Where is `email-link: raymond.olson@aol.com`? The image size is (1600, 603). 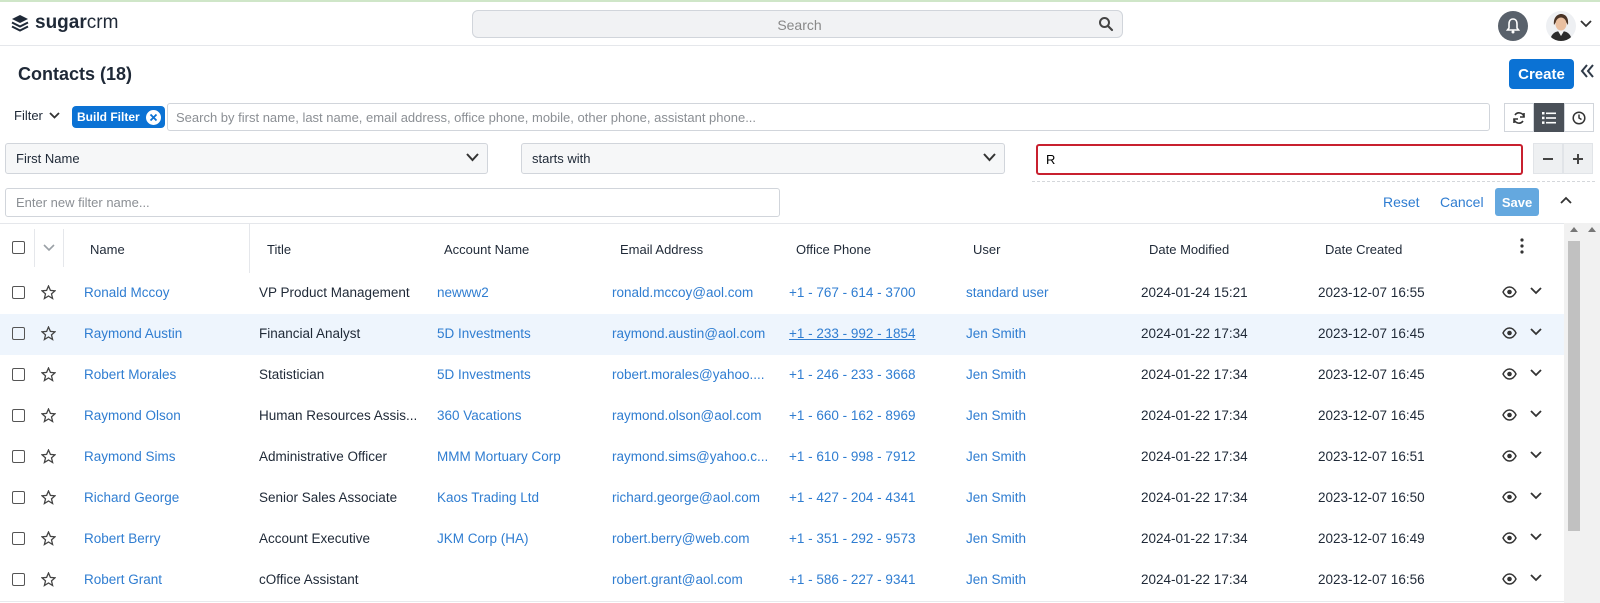 email-link: raymond.olson@aol.com is located at coordinates (692, 415).